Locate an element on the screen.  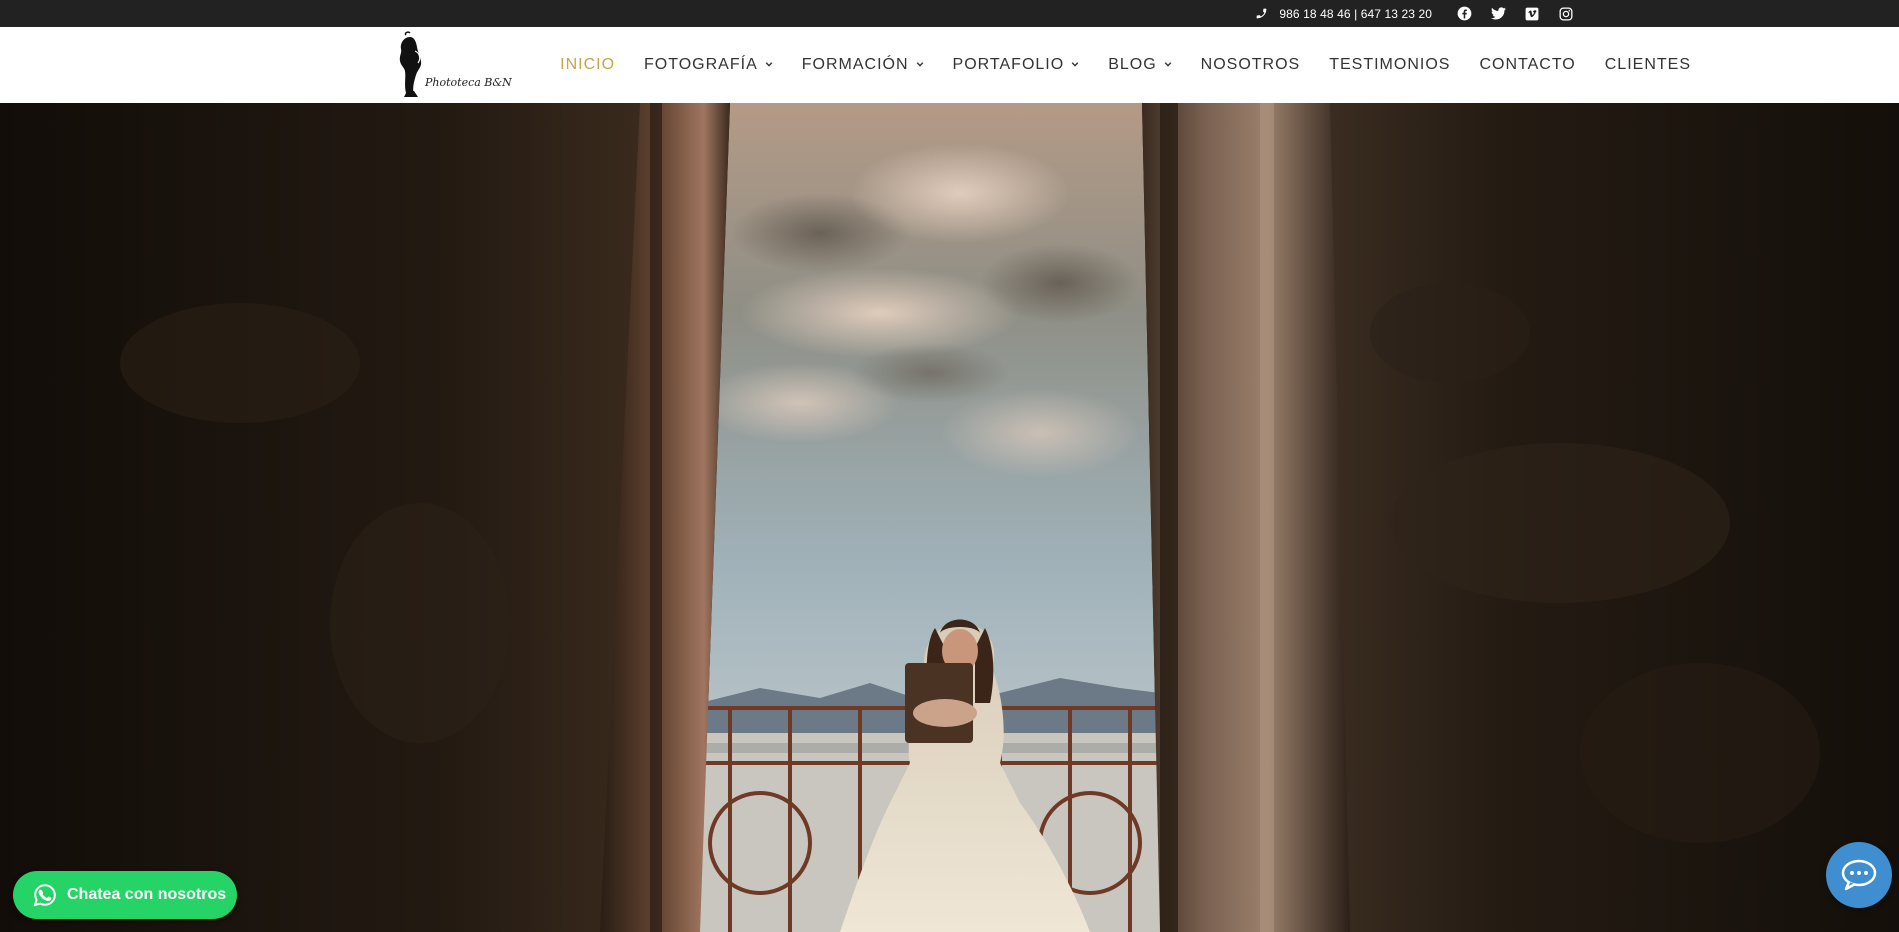
phone-numbers: 986 18 48 46 | 647 13 23 20 is located at coordinates (1355, 14).